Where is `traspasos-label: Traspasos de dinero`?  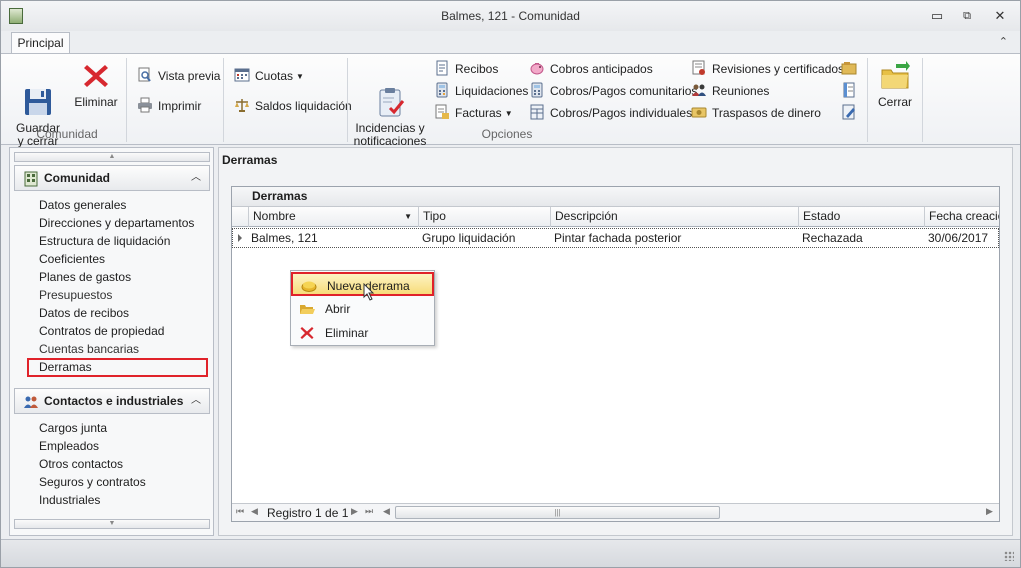
traspasos-label: Traspasos de dinero is located at coordinates (766, 113).